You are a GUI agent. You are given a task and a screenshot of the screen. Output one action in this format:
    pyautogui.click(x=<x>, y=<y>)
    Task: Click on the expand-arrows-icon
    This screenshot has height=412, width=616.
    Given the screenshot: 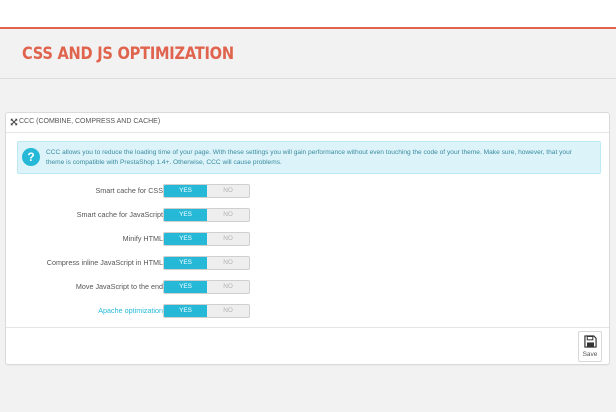 What is the action you would take?
    pyautogui.click(x=14, y=122)
    